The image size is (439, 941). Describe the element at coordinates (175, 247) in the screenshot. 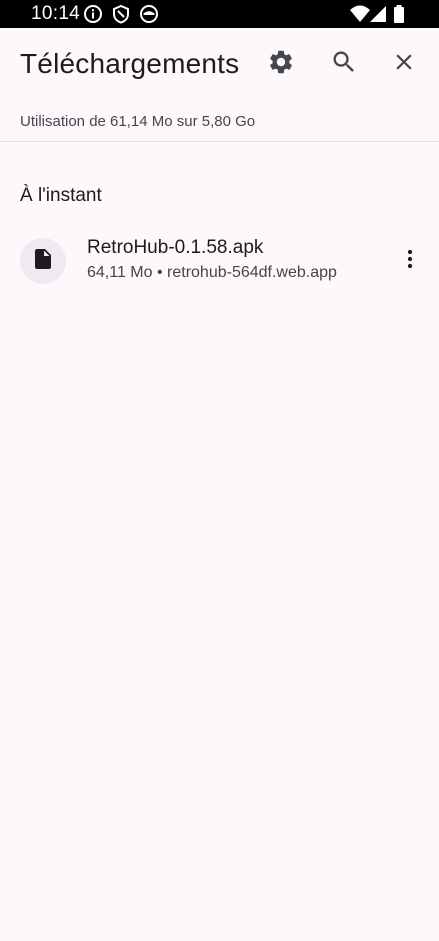

I see `download-file-name: RetroHub-0.1.58.apk` at that location.